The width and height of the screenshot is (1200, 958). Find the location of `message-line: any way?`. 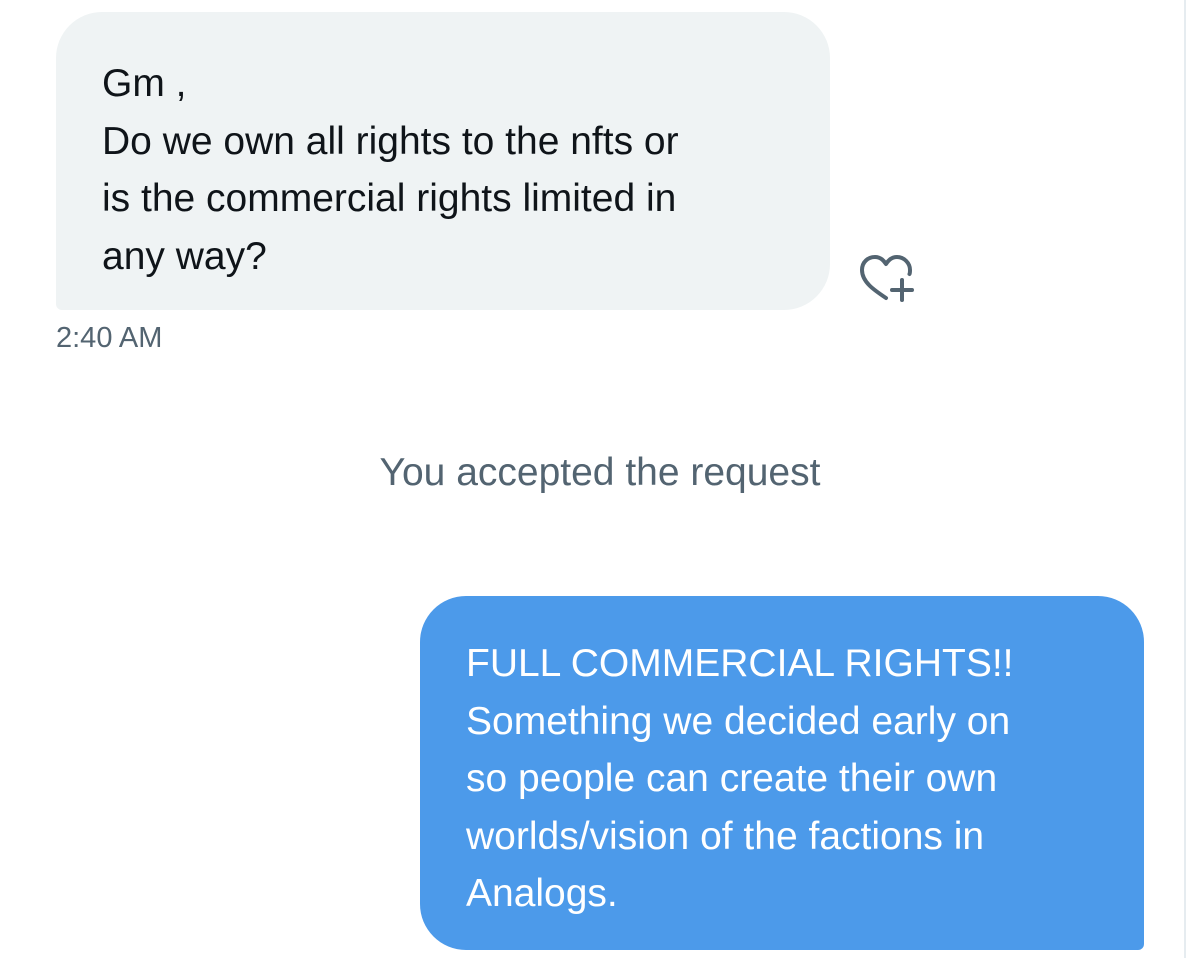

message-line: any way? is located at coordinates (184, 256).